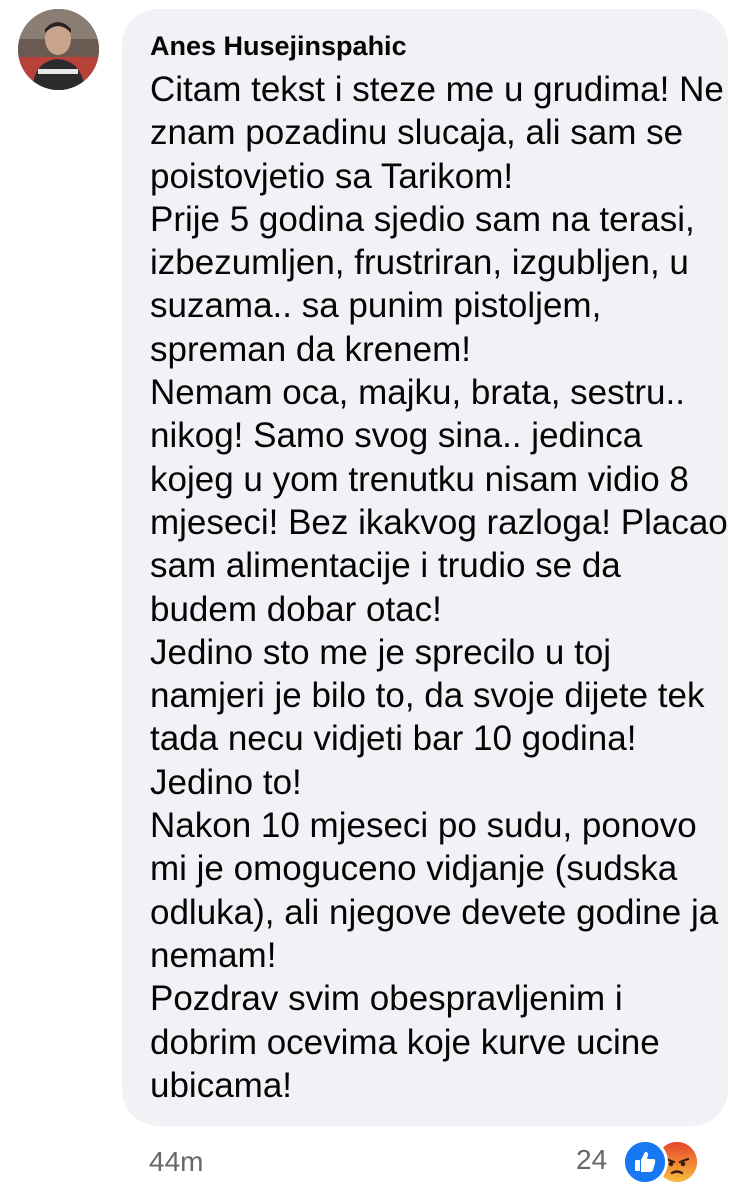 Image resolution: width=749 pixels, height=1200 pixels. I want to click on avatar-photo-icon, so click(58, 49).